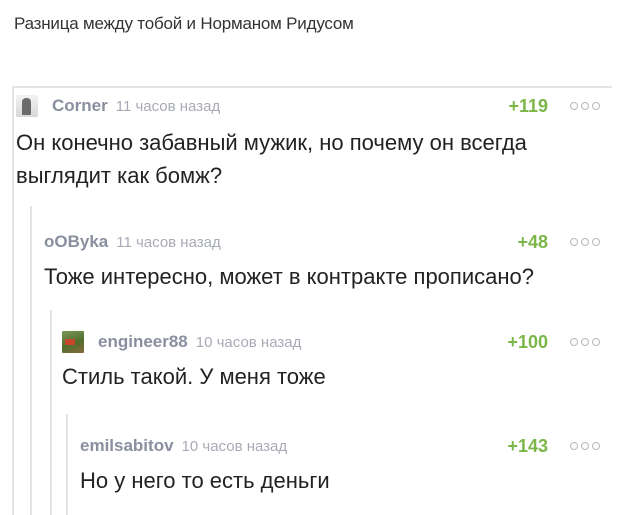 The height and width of the screenshot is (515, 620). I want to click on comment-rating: +48, so click(532, 241).